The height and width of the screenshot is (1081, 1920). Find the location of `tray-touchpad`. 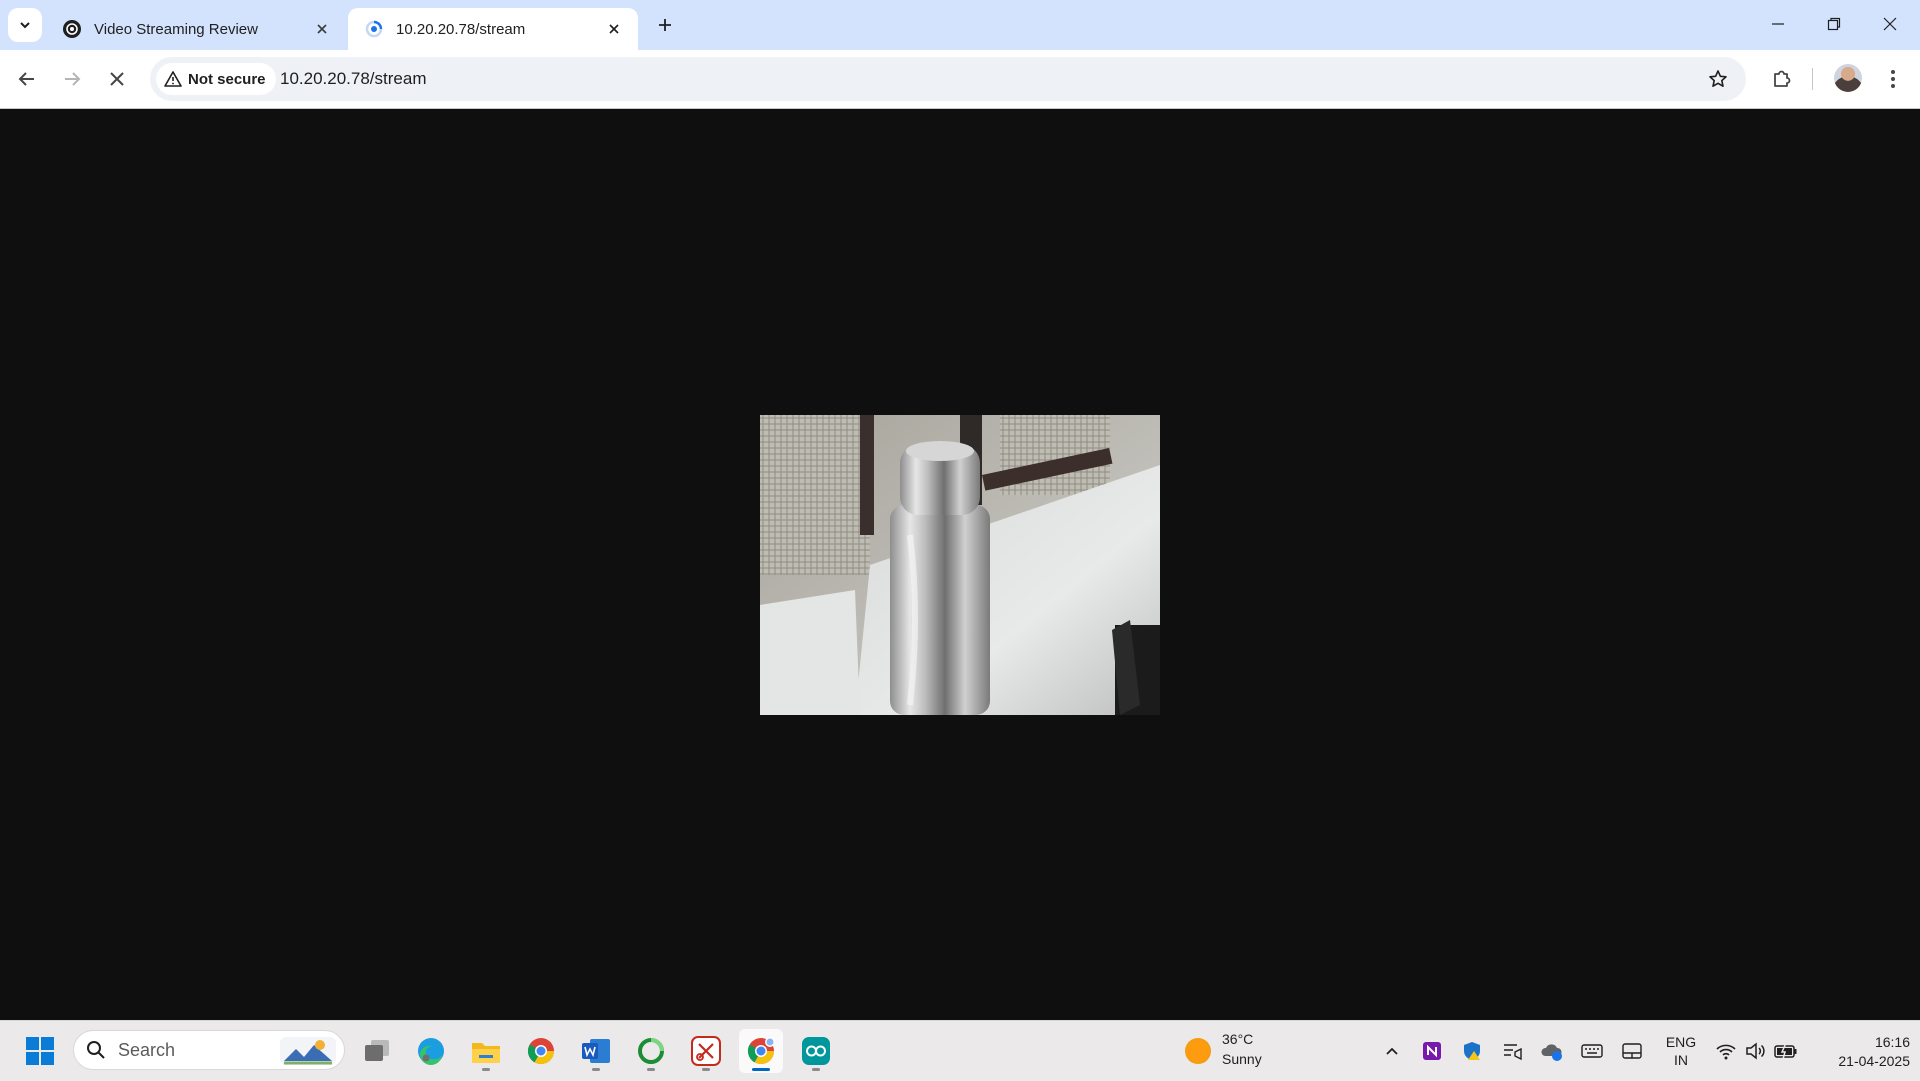

tray-touchpad is located at coordinates (1632, 1051).